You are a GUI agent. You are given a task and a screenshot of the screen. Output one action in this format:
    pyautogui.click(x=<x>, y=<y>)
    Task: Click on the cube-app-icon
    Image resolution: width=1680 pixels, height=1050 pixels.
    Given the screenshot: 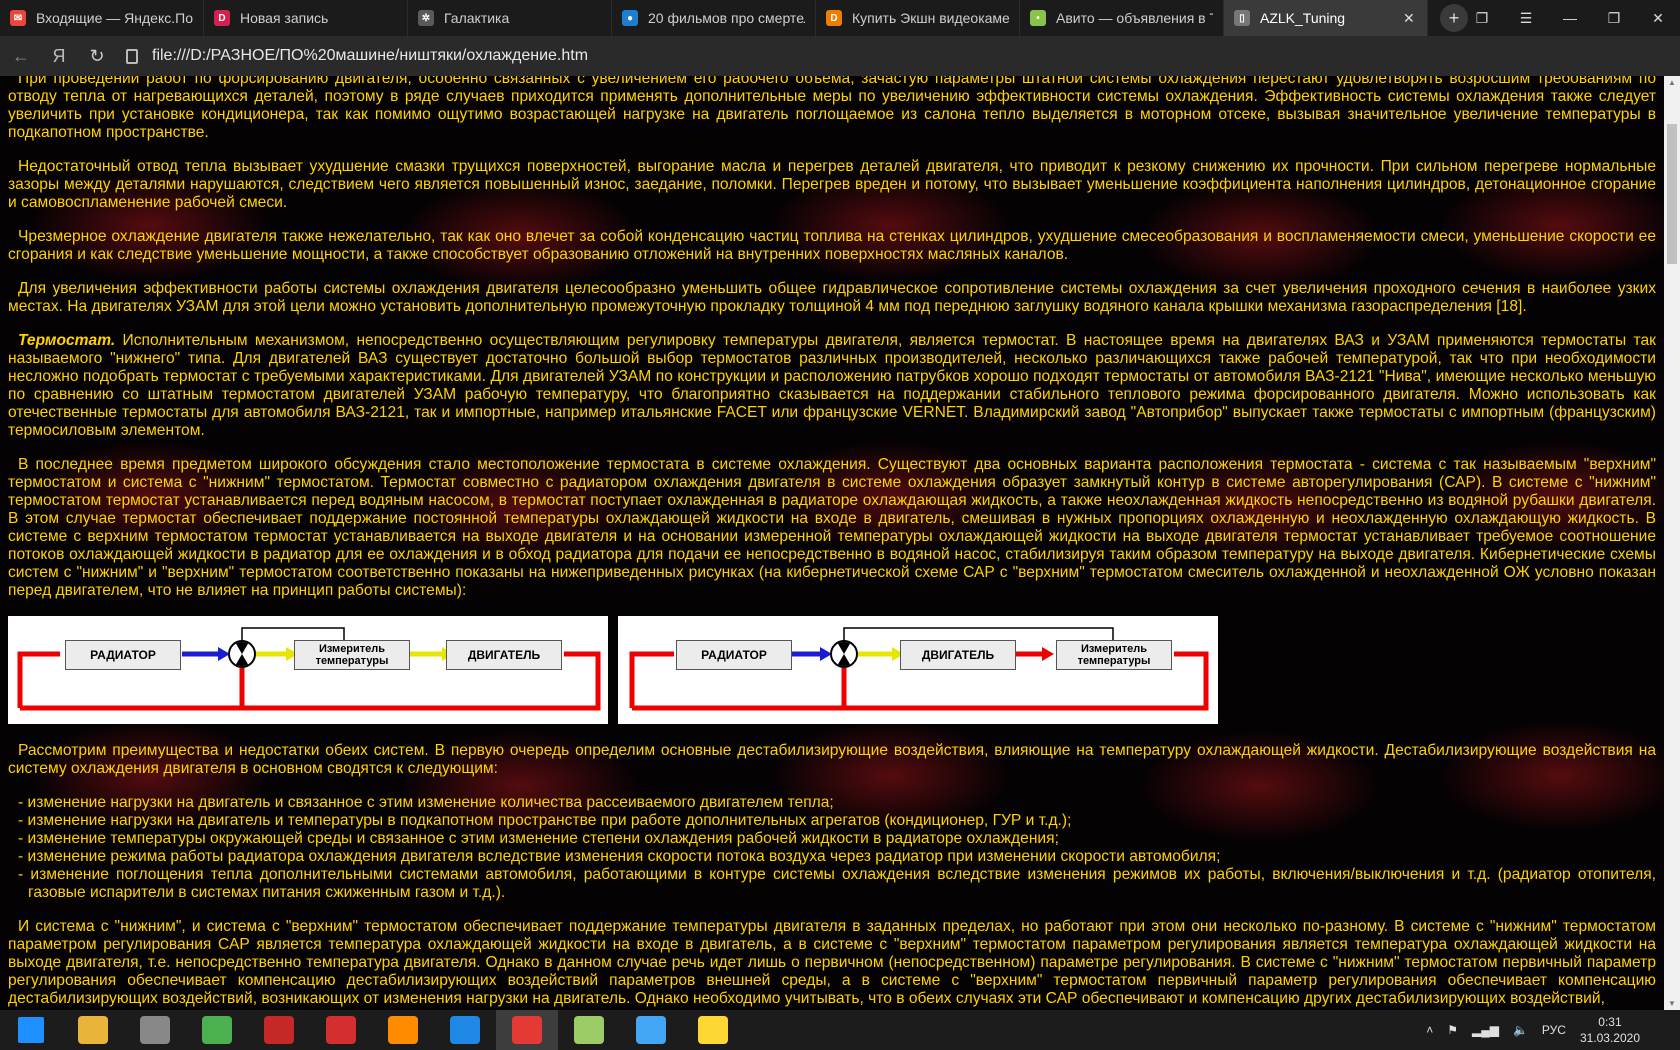 What is the action you would take?
    pyautogui.click(x=217, y=1030)
    